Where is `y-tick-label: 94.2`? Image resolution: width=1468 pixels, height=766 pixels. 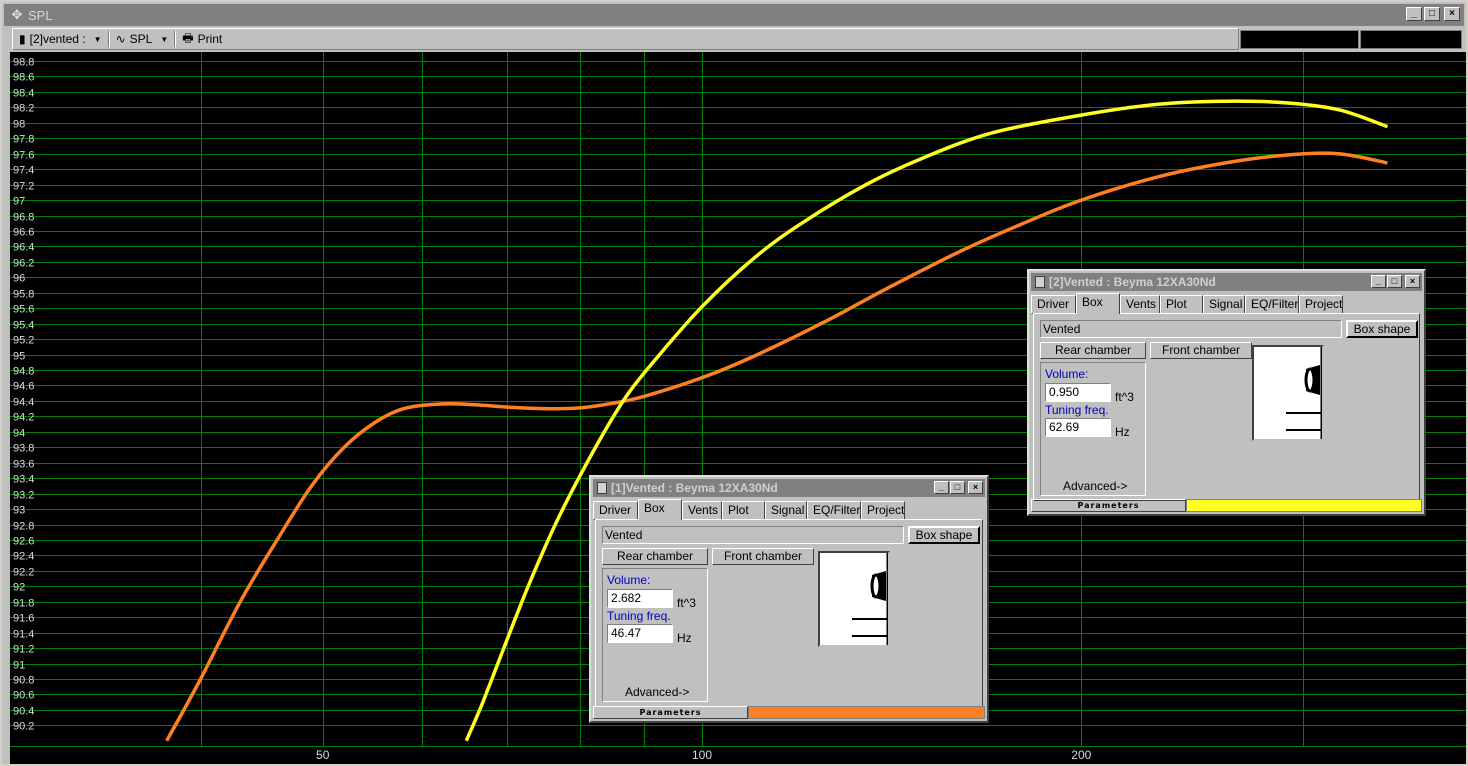
y-tick-label: 94.2 is located at coordinates (23, 418).